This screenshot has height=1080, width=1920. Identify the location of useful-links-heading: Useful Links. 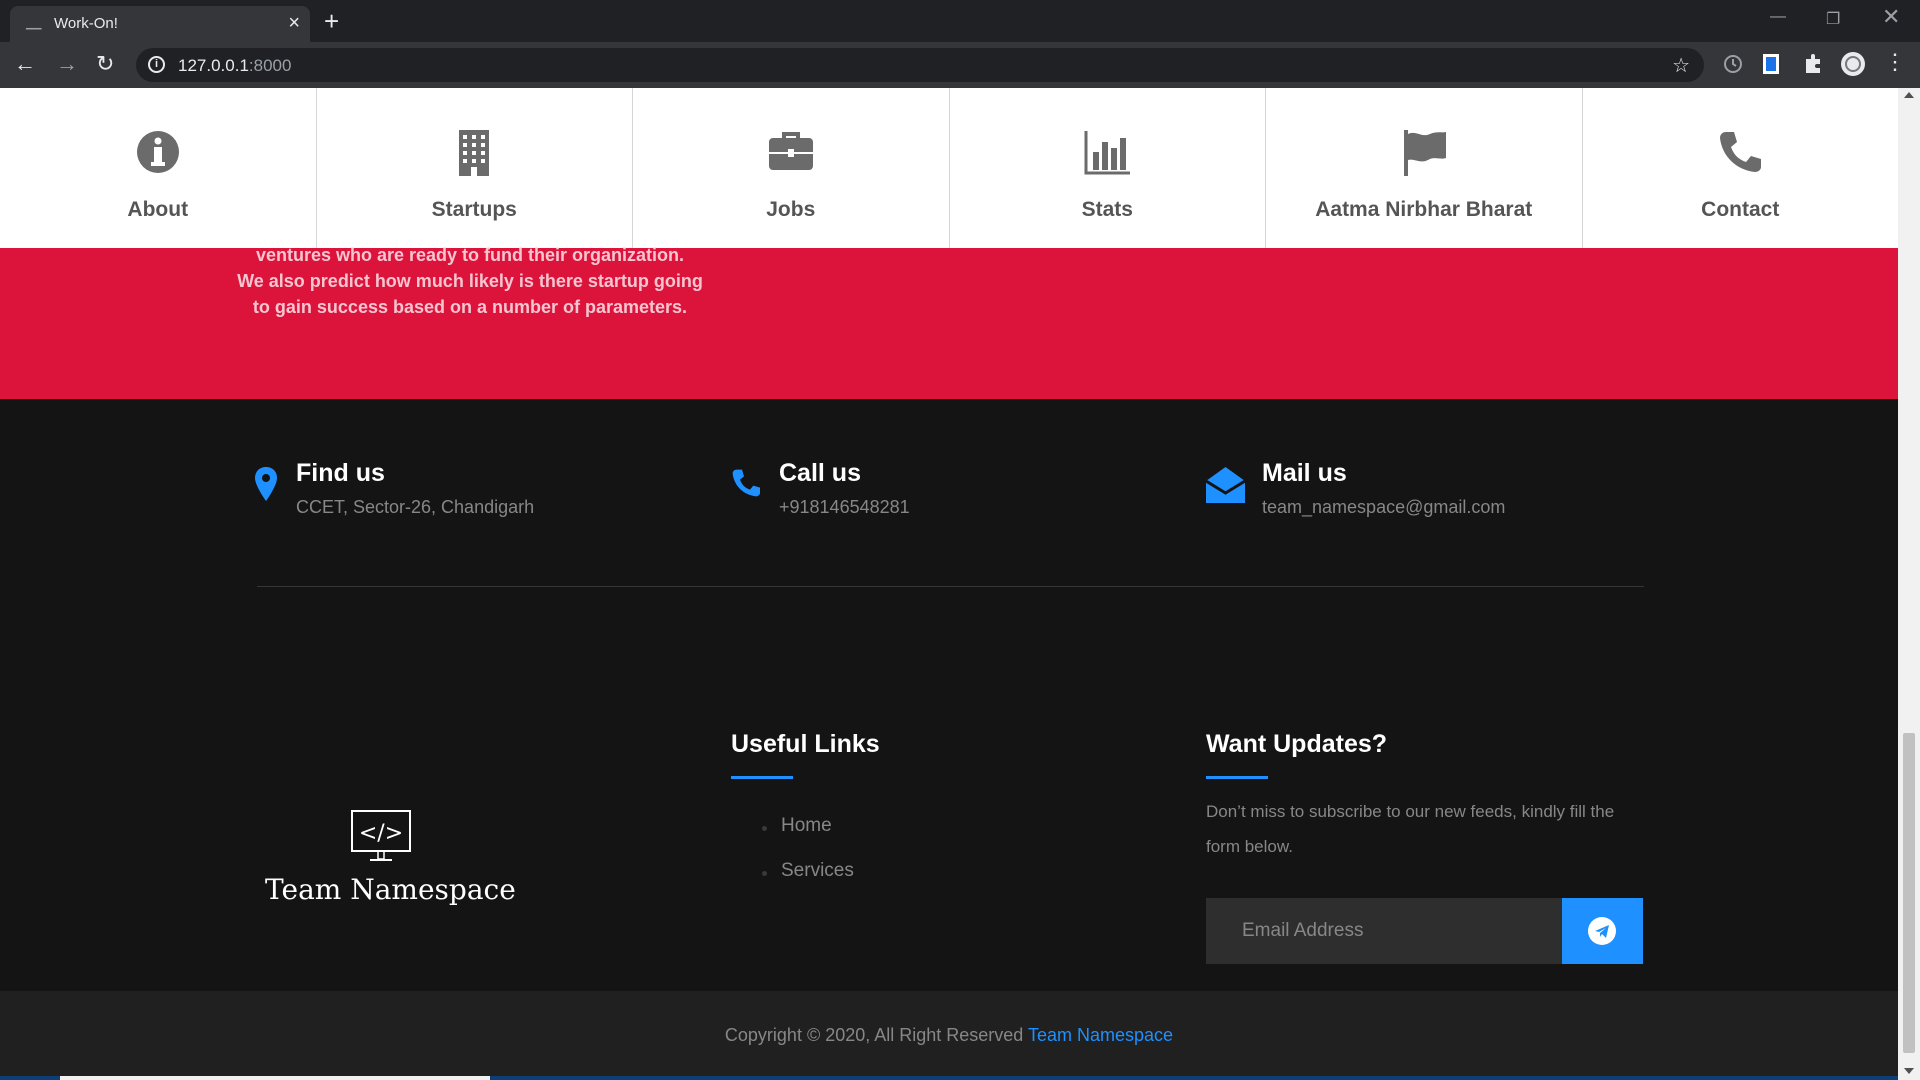
(805, 744).